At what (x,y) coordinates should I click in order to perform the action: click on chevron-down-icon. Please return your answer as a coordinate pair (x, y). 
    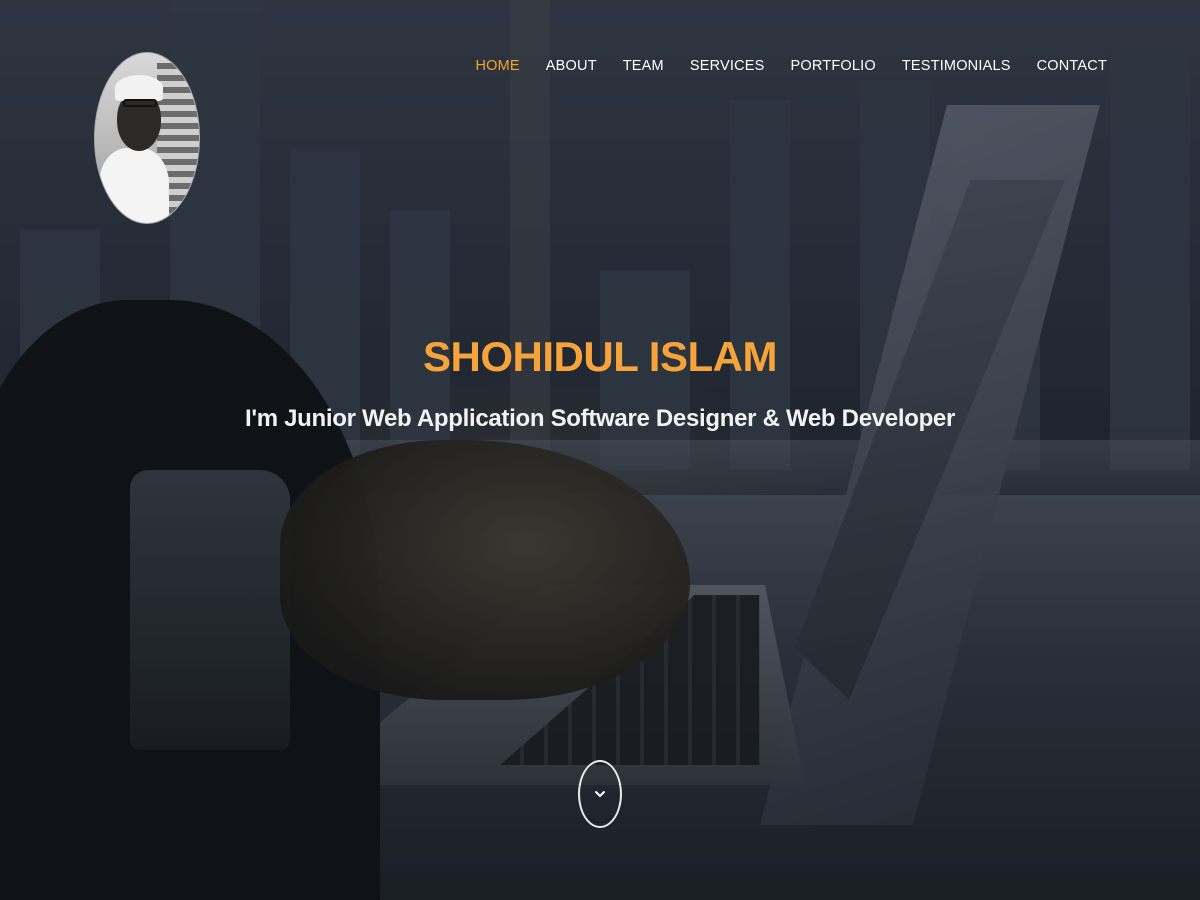
    Looking at the image, I should click on (600, 794).